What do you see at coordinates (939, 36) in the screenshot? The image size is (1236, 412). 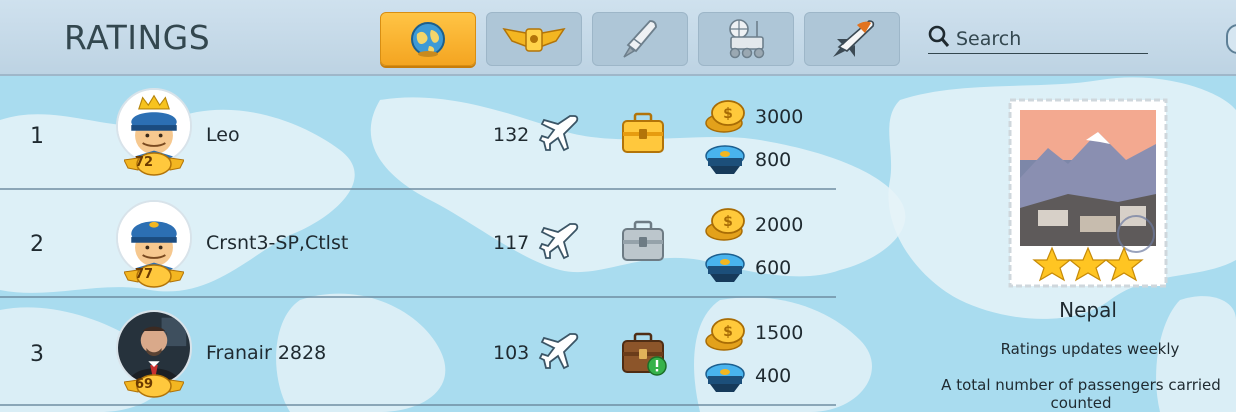 I see `search-icon` at bounding box center [939, 36].